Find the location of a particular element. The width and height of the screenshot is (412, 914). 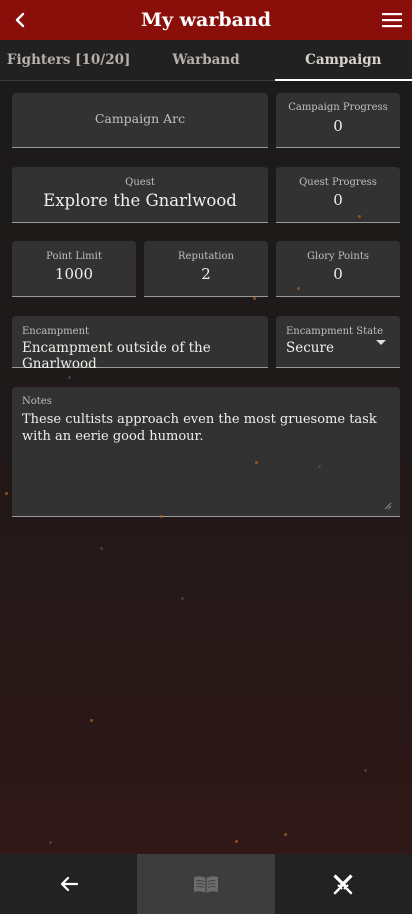

encampment-label: Encampment is located at coordinates (56, 331).